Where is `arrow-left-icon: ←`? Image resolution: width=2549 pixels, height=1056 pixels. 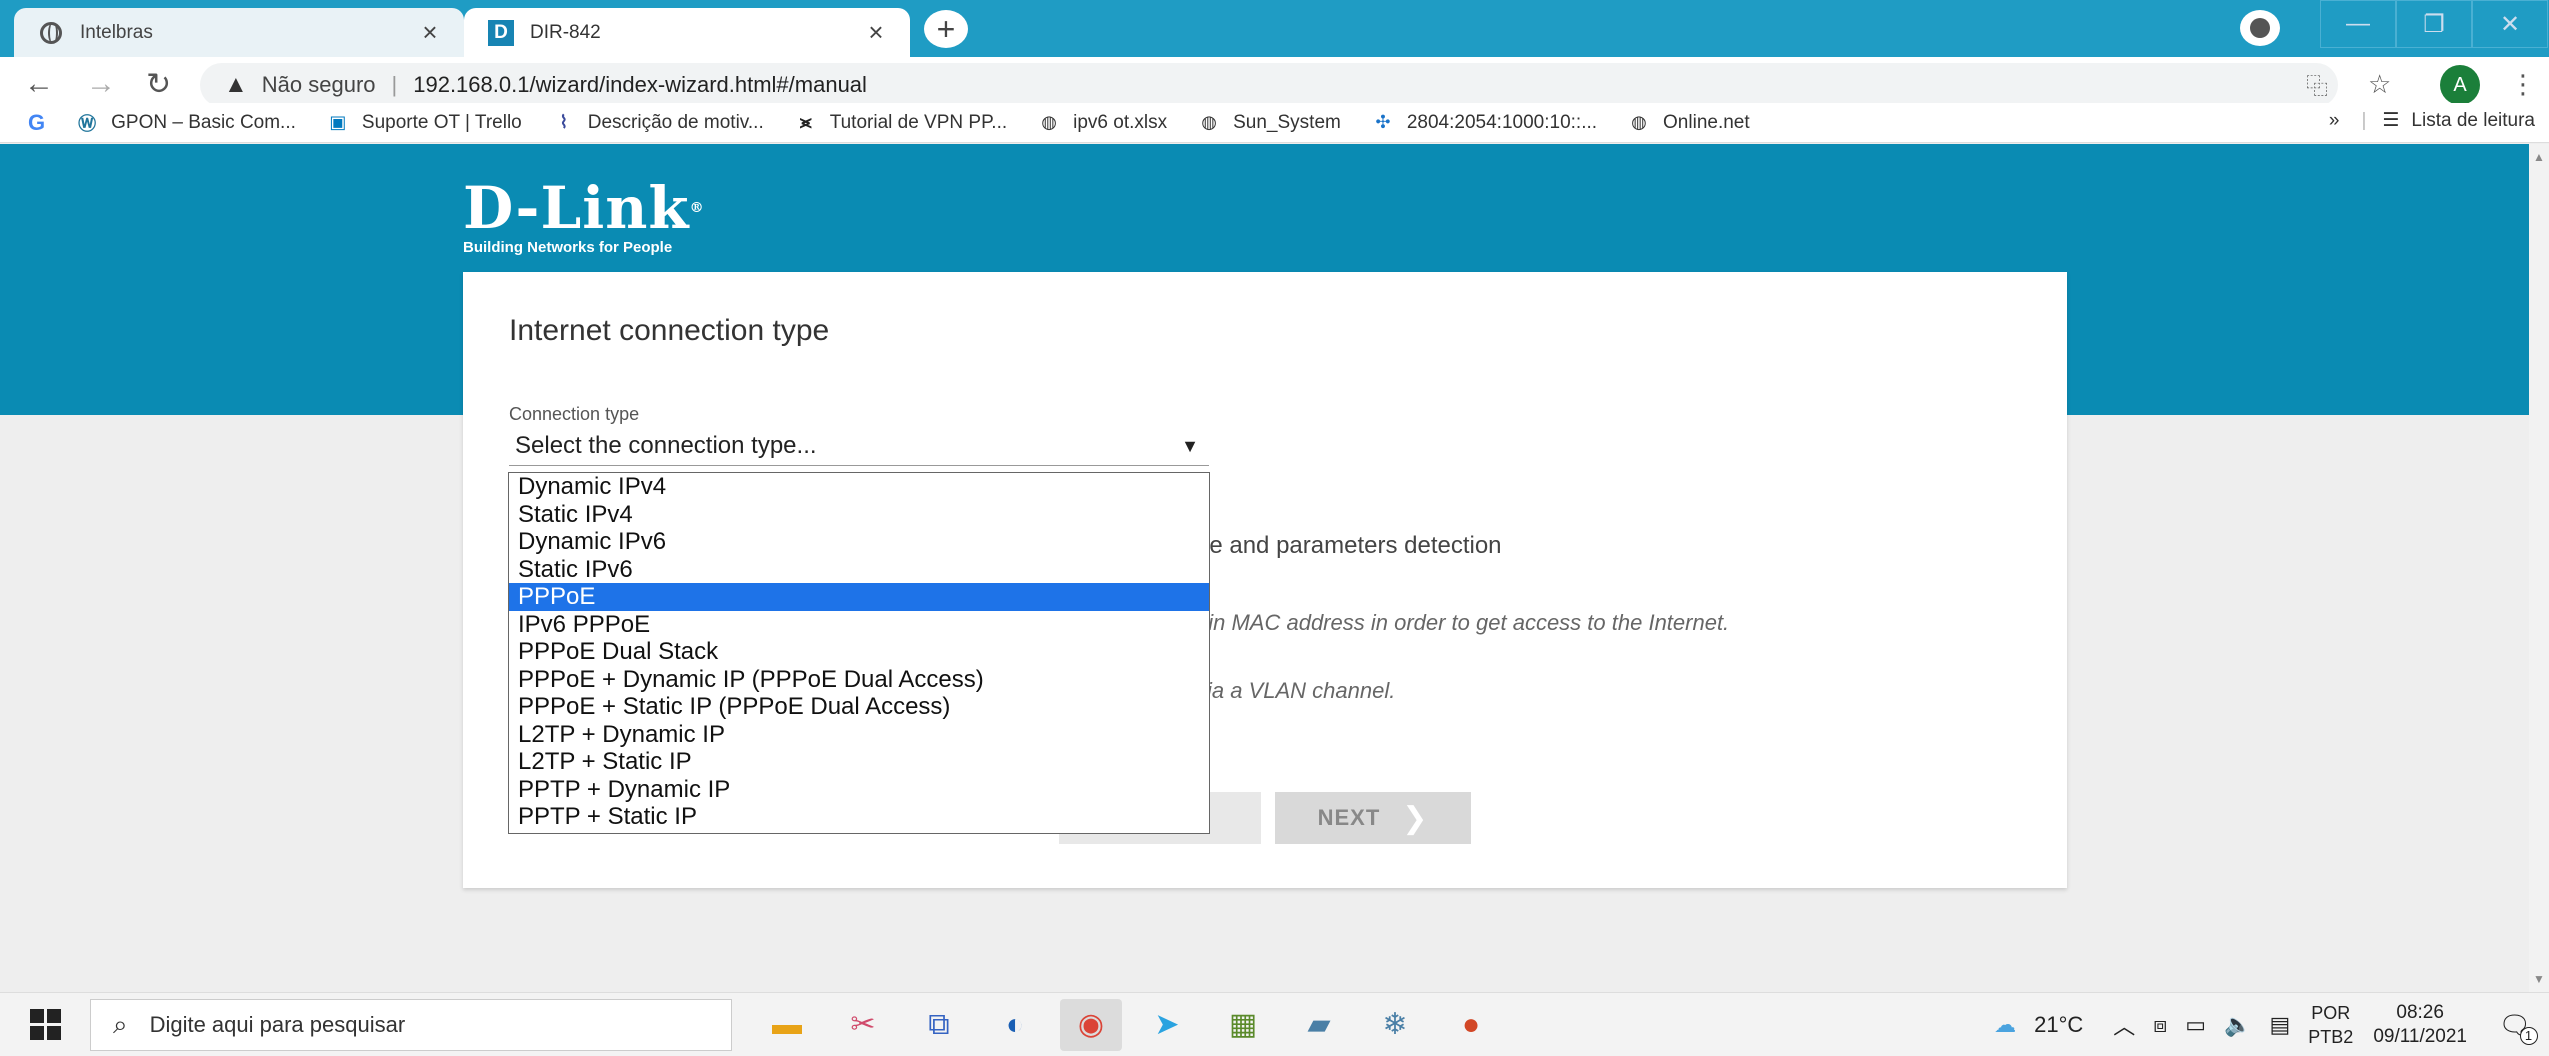
arrow-left-icon: ← is located at coordinates (39, 84).